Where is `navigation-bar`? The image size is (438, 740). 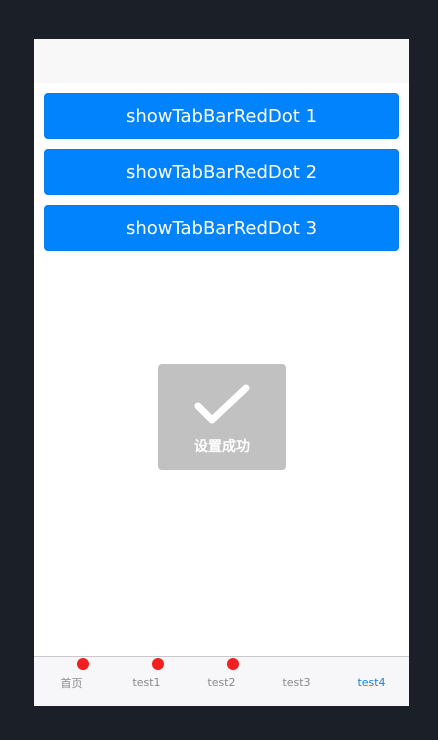
navigation-bar is located at coordinates (221, 61).